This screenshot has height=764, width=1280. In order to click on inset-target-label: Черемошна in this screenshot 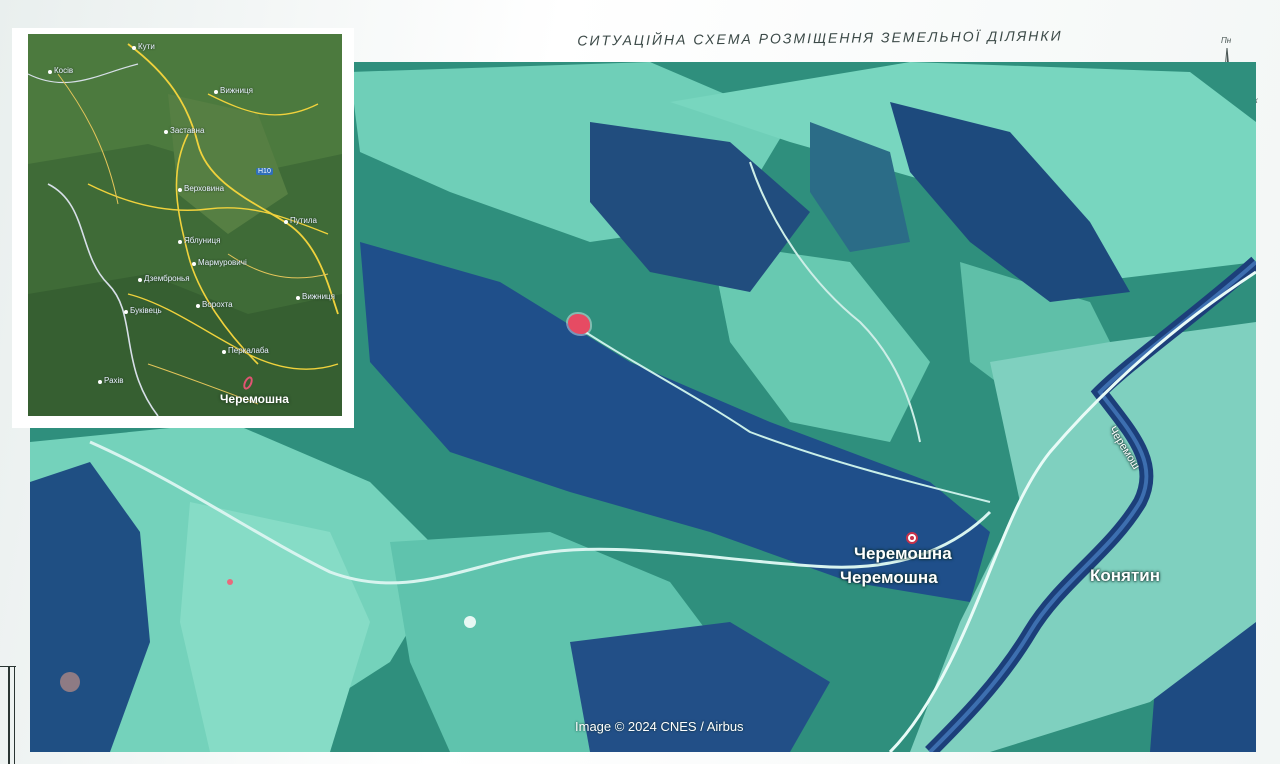, I will do `click(254, 399)`.